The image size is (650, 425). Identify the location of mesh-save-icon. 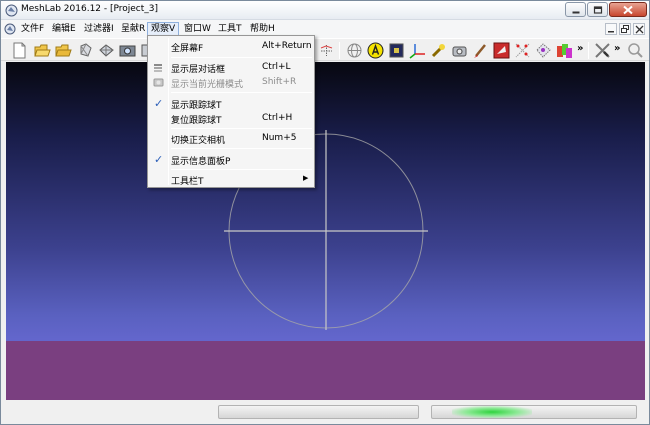
(106, 50).